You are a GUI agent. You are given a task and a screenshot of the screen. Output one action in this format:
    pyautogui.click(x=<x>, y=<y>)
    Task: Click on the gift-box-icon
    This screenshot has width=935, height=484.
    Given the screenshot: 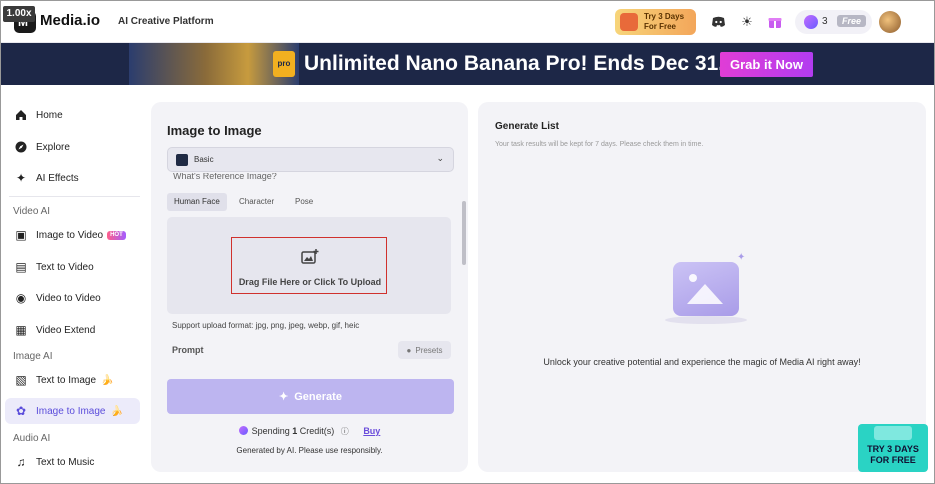 What is the action you would take?
    pyautogui.click(x=629, y=22)
    